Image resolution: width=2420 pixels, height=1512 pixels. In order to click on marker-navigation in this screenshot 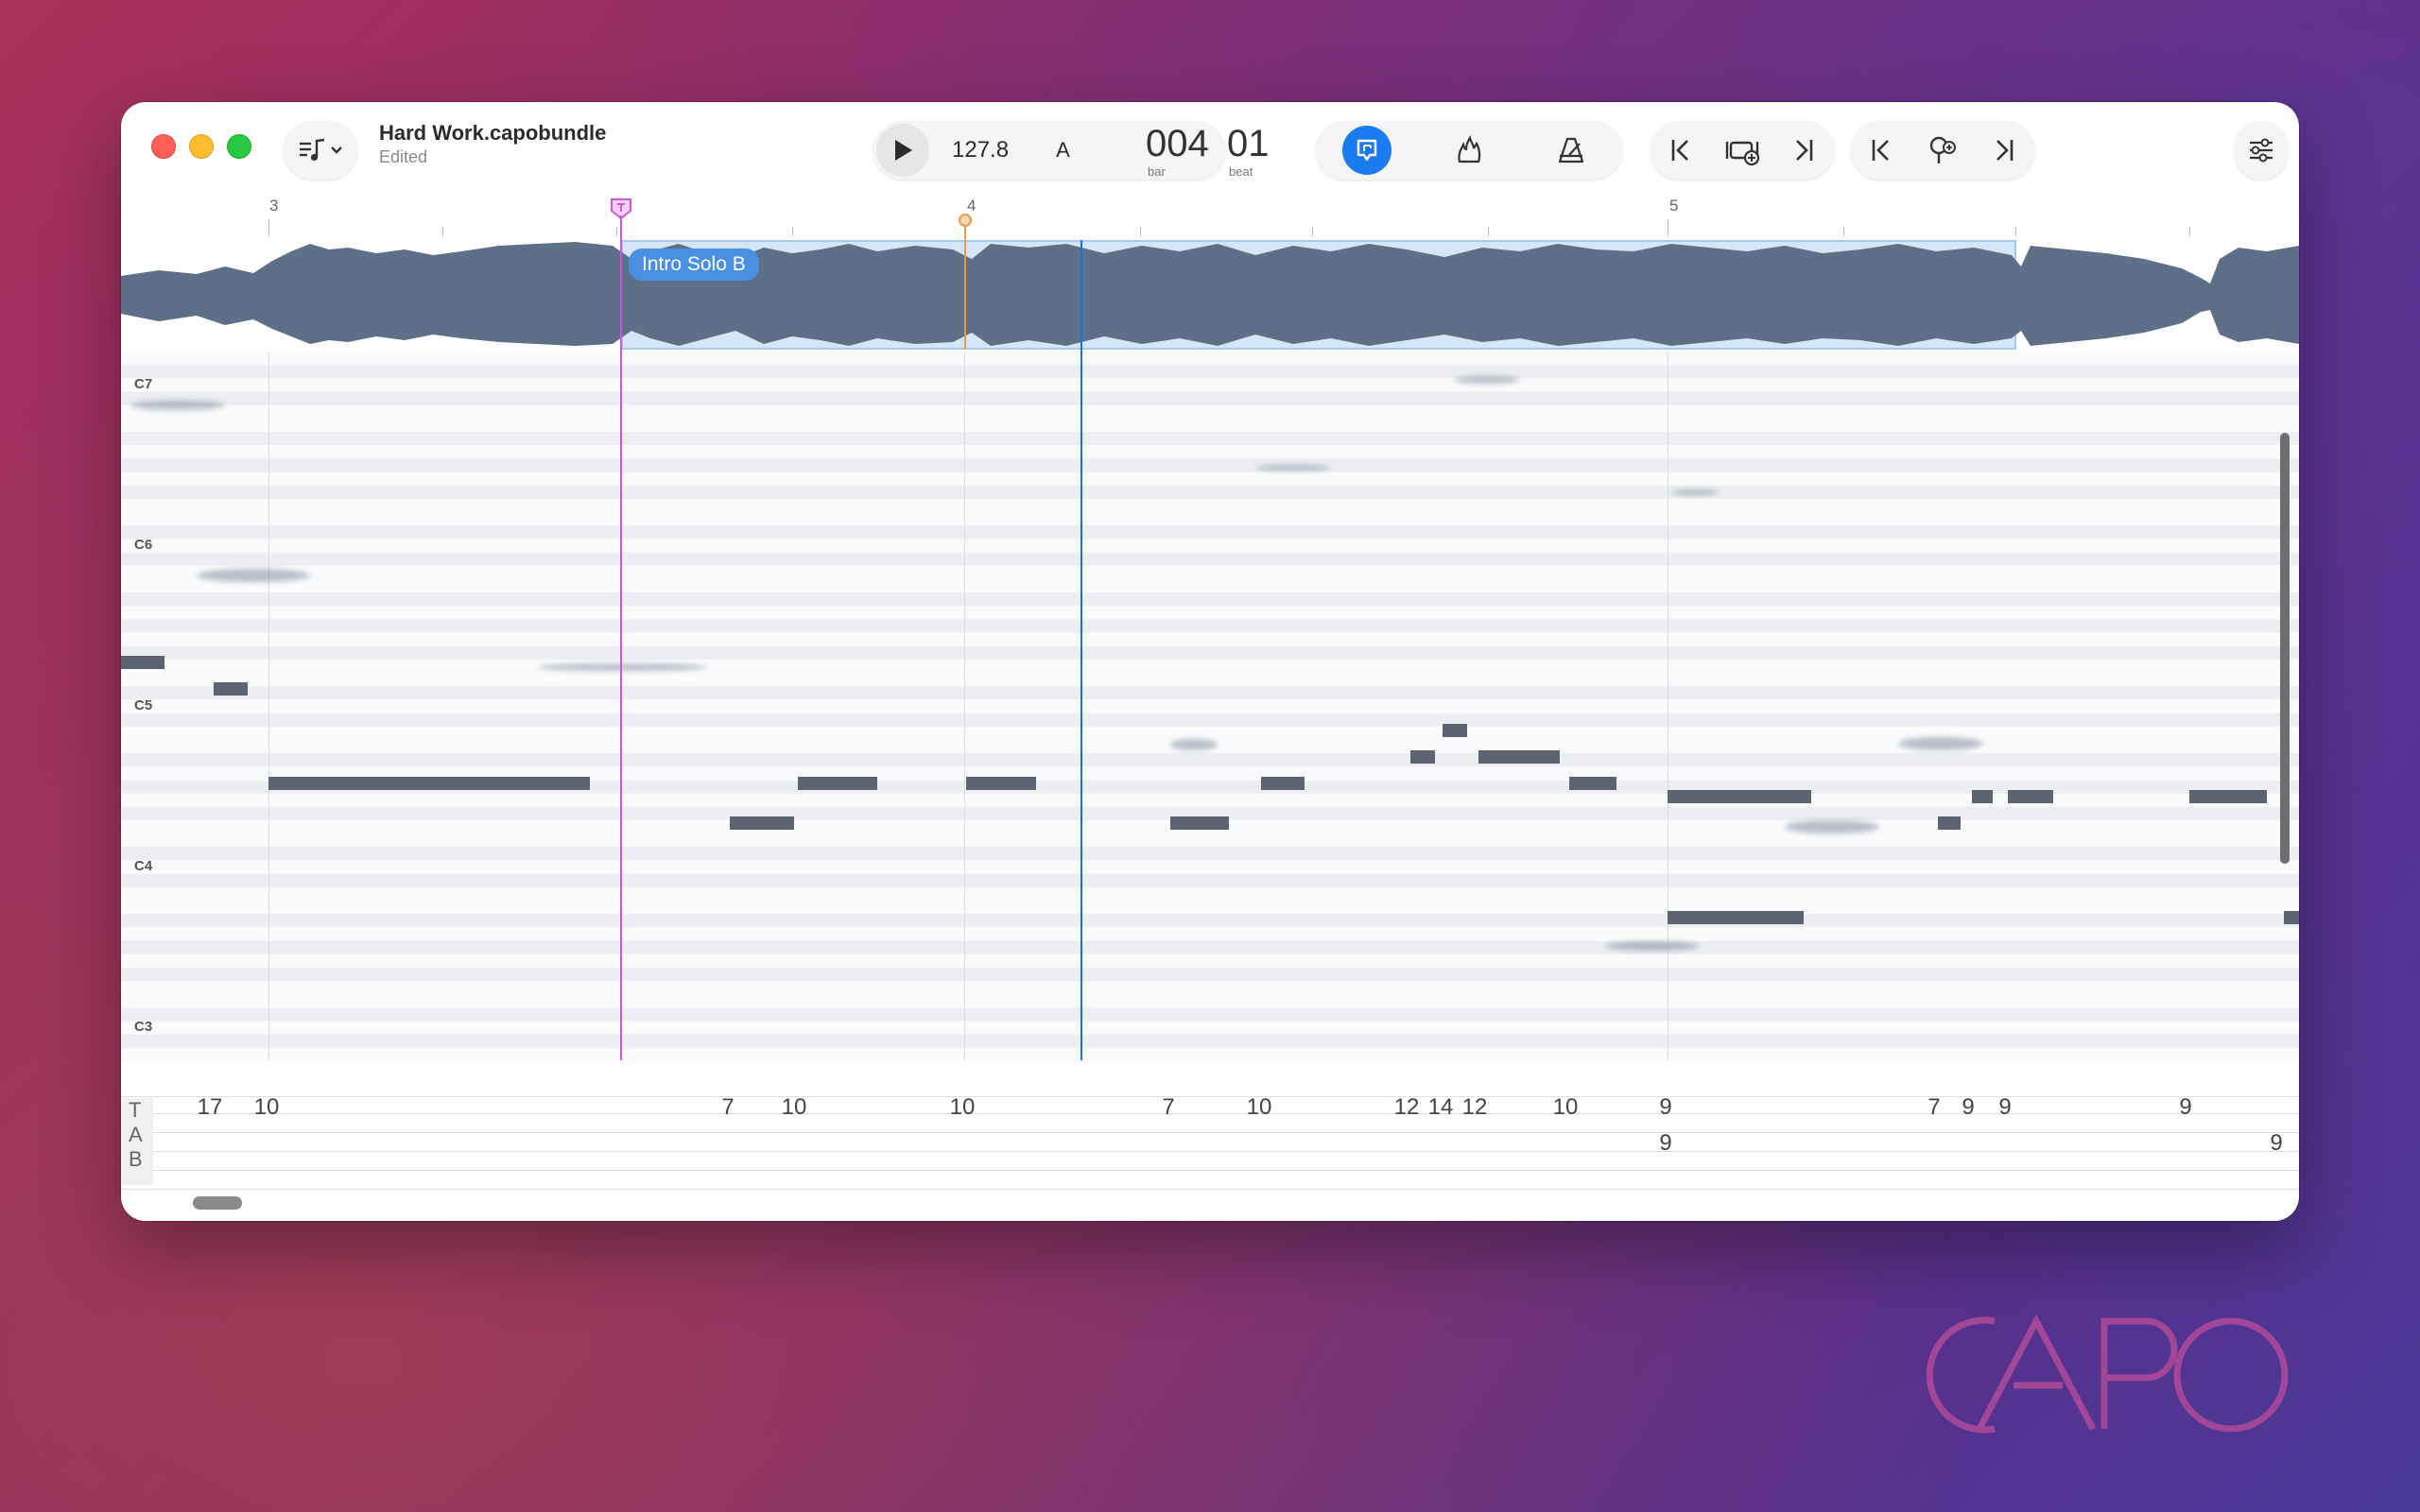, I will do `click(1942, 150)`.